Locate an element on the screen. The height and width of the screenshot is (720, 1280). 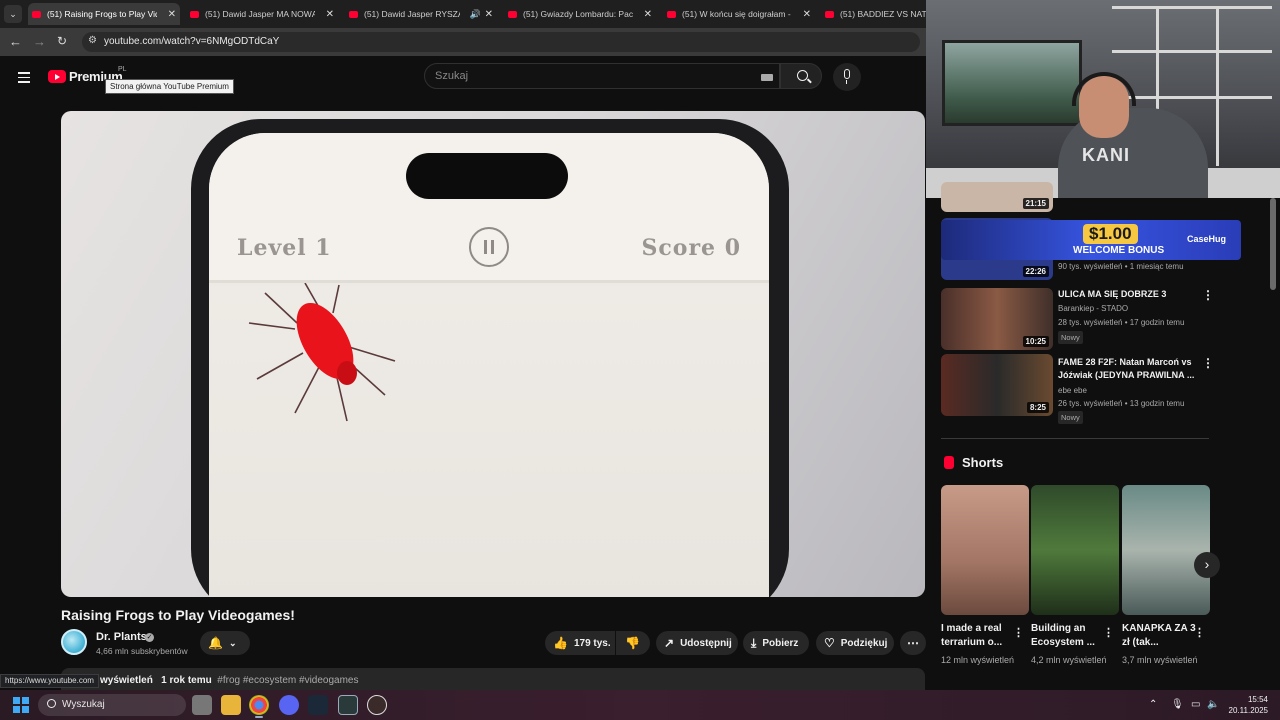
tab-6: (51) BADDIEZ VS NATAL is located at coordinates (873, 14).